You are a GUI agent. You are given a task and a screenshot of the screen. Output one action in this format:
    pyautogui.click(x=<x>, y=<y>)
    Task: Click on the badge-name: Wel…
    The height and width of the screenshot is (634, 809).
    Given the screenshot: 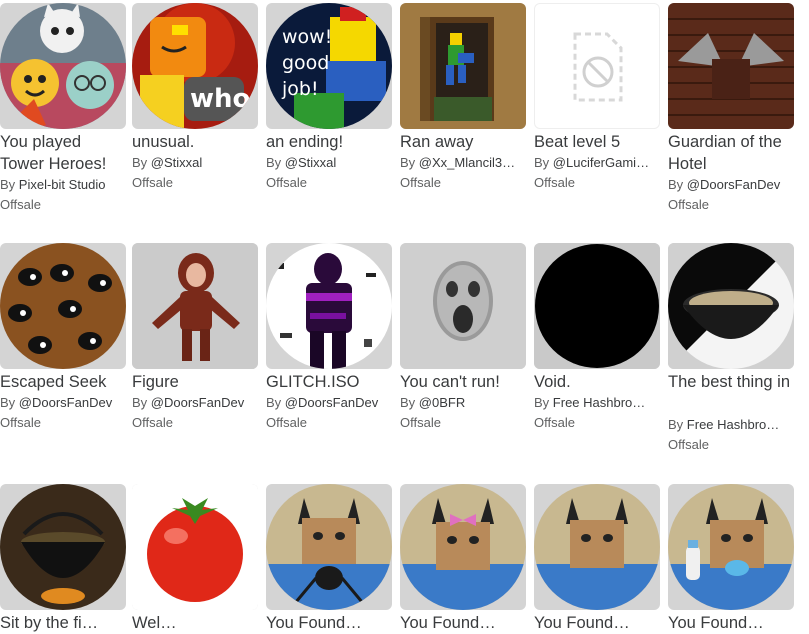 What is the action you would take?
    pyautogui.click(x=195, y=623)
    